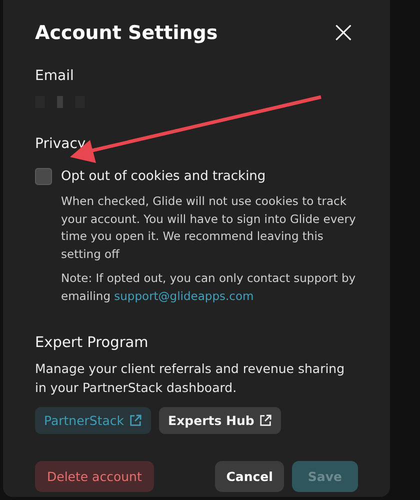  What do you see at coordinates (209, 227) in the screenshot?
I see `privacy-description: When checked, Glide will not use cookies to track your account. You will have to sign into Glide every time you open it. We recommend leaving this setting off` at bounding box center [209, 227].